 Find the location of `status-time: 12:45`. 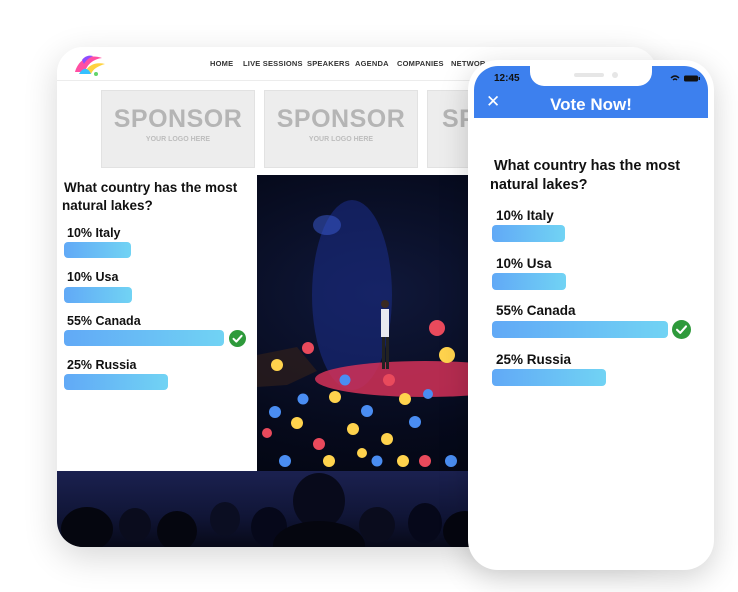

status-time: 12:45 is located at coordinates (507, 78).